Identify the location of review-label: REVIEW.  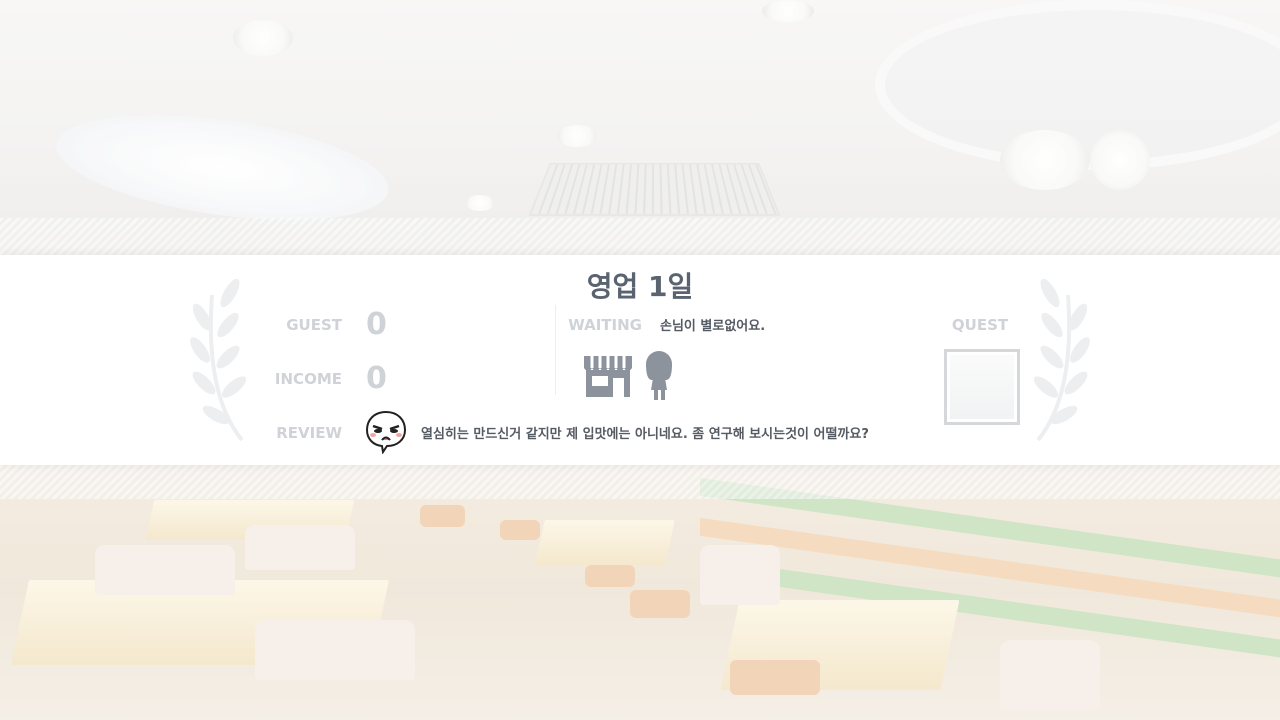
(309, 433).